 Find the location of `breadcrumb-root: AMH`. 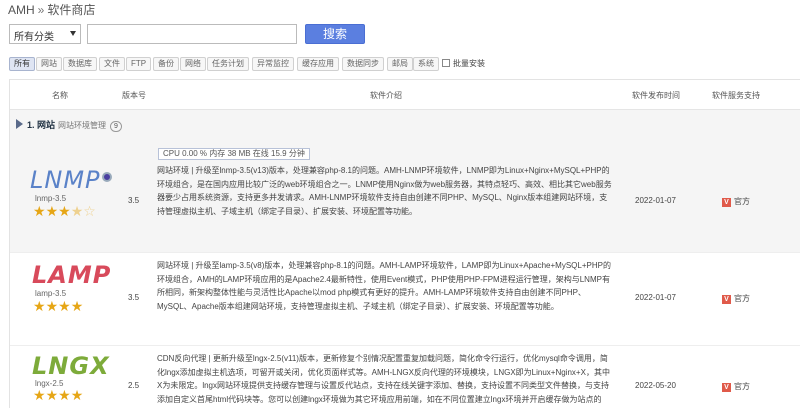

breadcrumb-root: AMH is located at coordinates (21, 10).